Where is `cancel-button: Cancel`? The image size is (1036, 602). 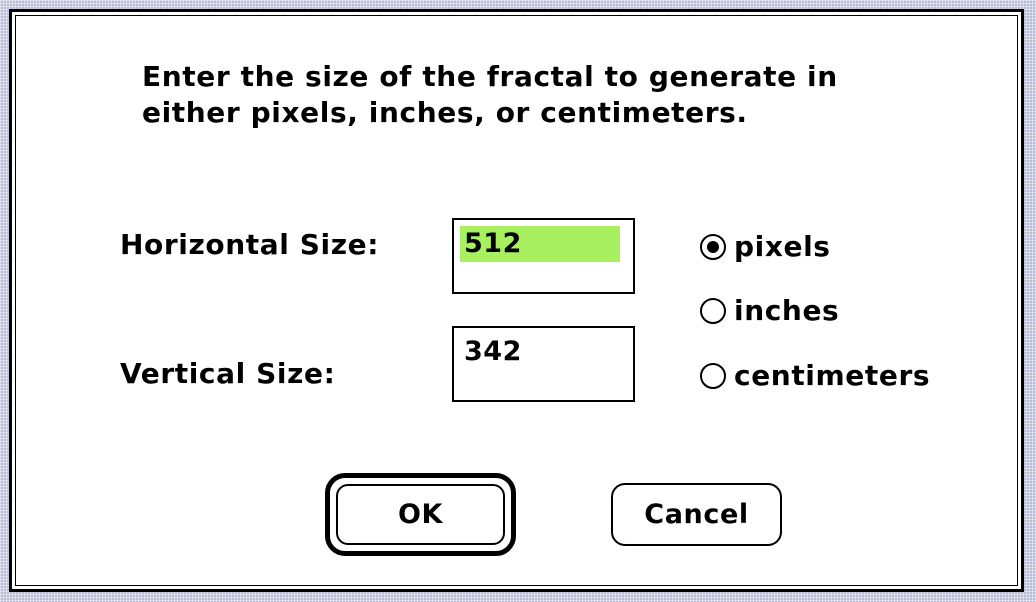
cancel-button: Cancel is located at coordinates (696, 514).